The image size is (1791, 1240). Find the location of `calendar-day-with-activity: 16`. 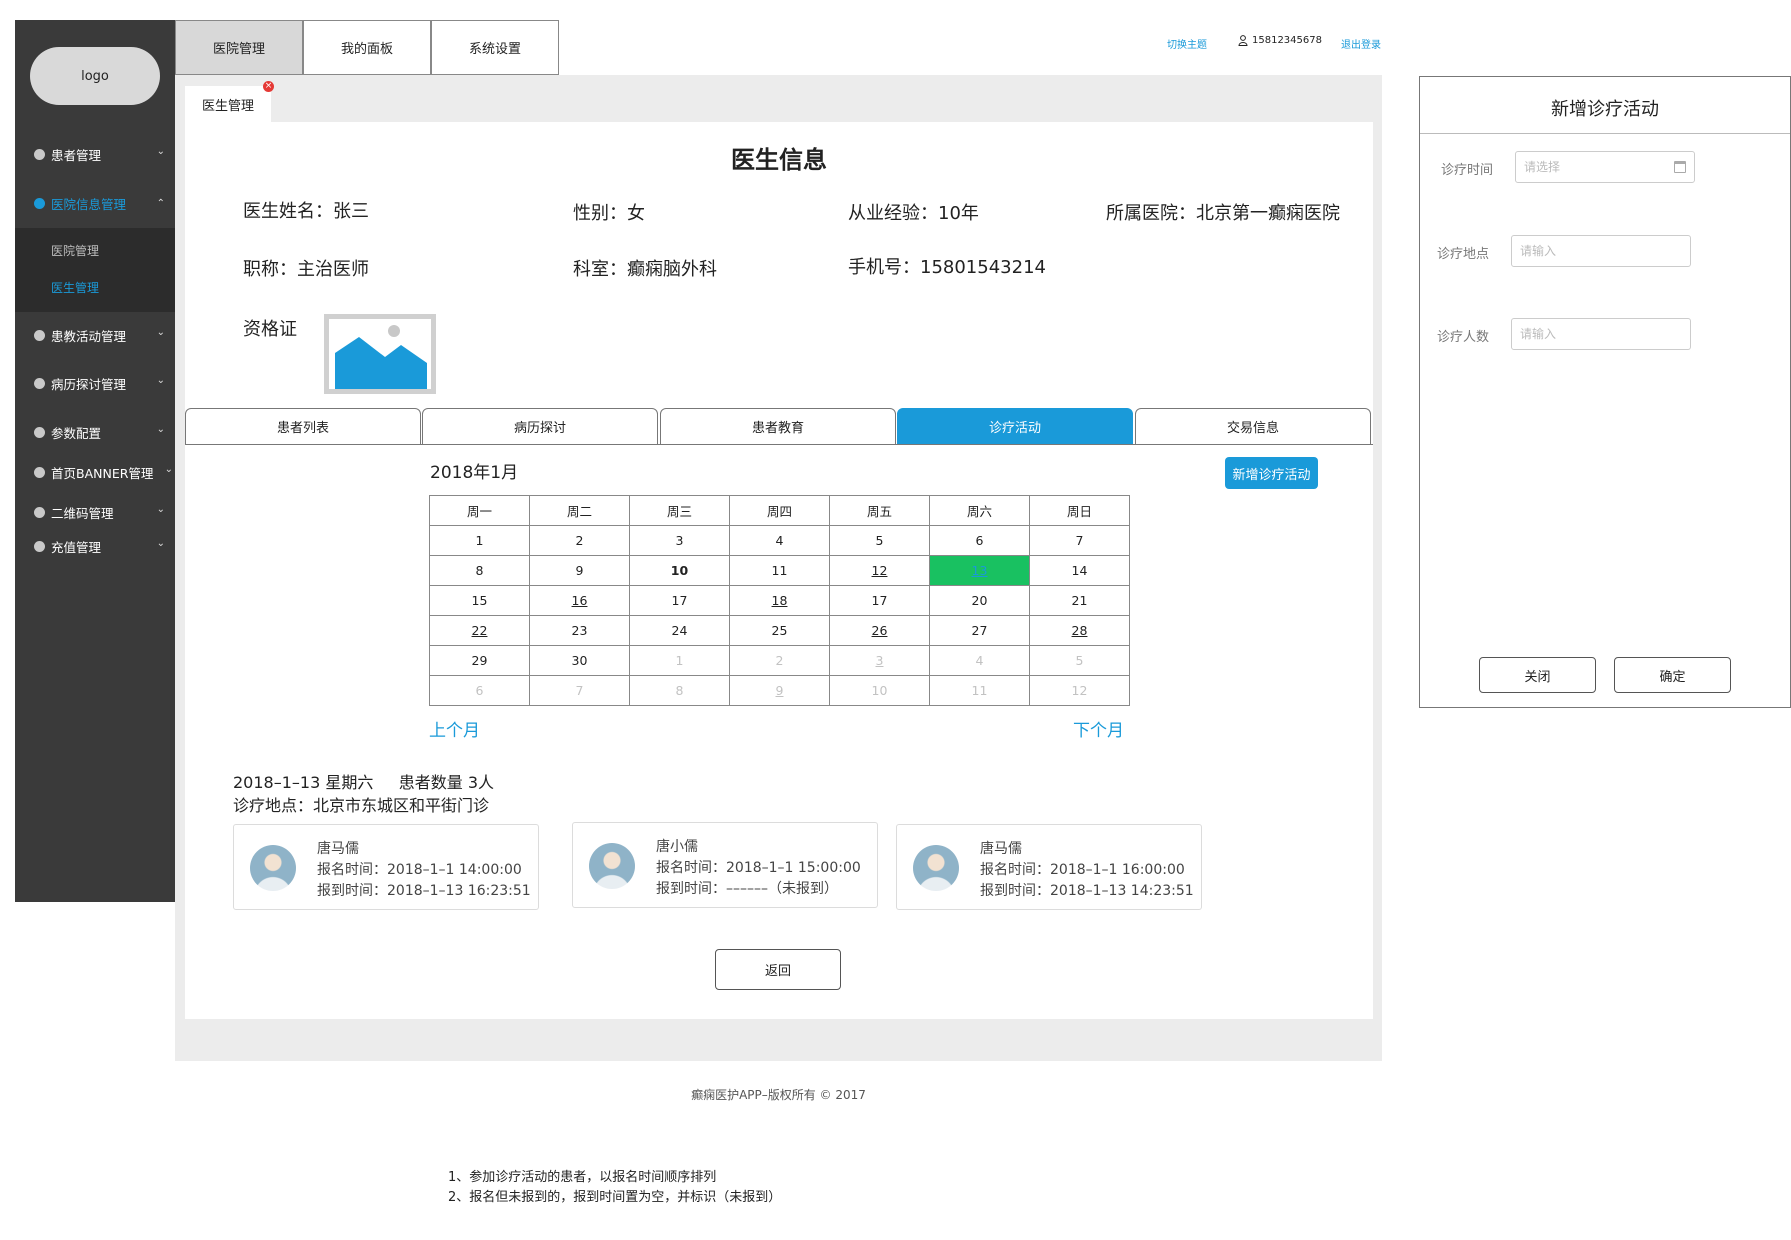

calendar-day-with-activity: 16 is located at coordinates (579, 600).